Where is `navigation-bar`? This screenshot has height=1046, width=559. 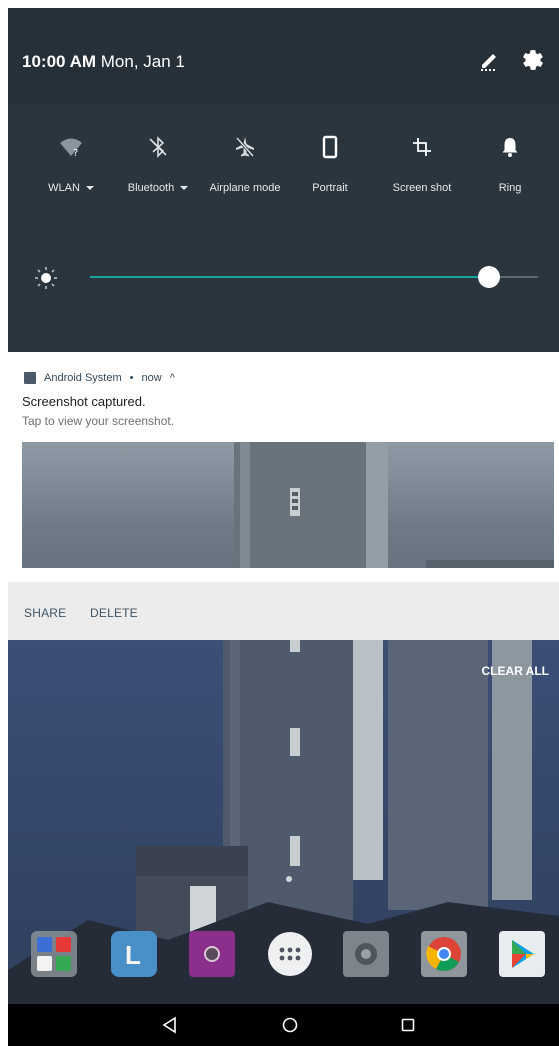
navigation-bar is located at coordinates (283, 1025).